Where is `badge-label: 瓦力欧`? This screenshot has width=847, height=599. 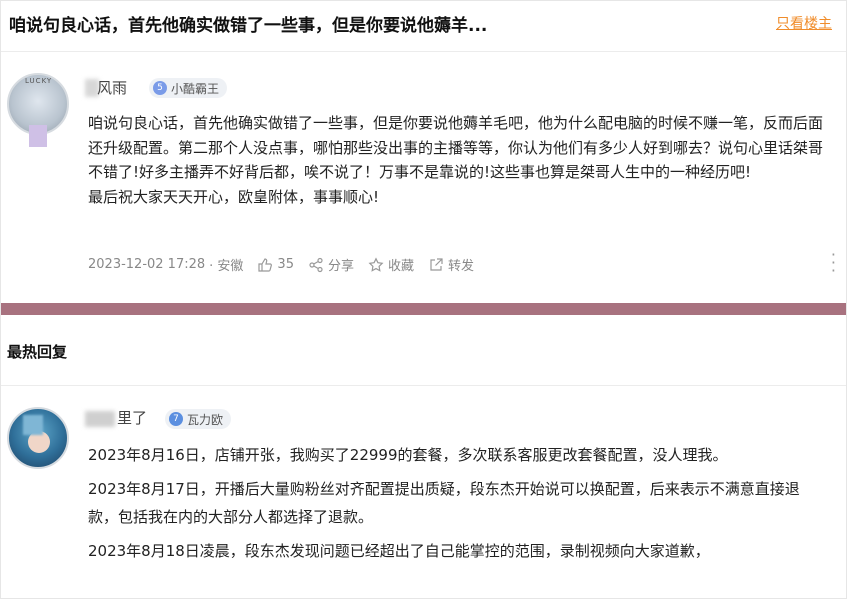 badge-label: 瓦力欧 is located at coordinates (205, 419).